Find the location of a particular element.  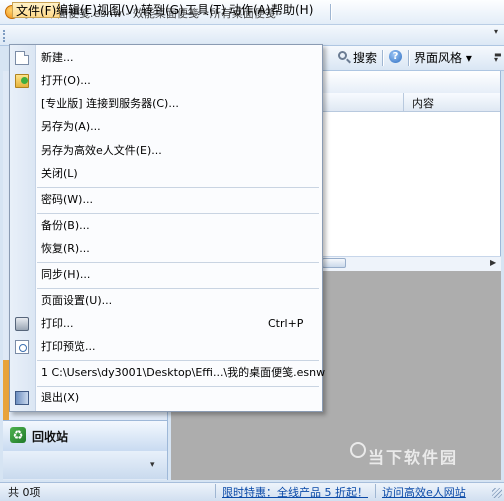

scrollbar-thumb is located at coordinates (334, 263).